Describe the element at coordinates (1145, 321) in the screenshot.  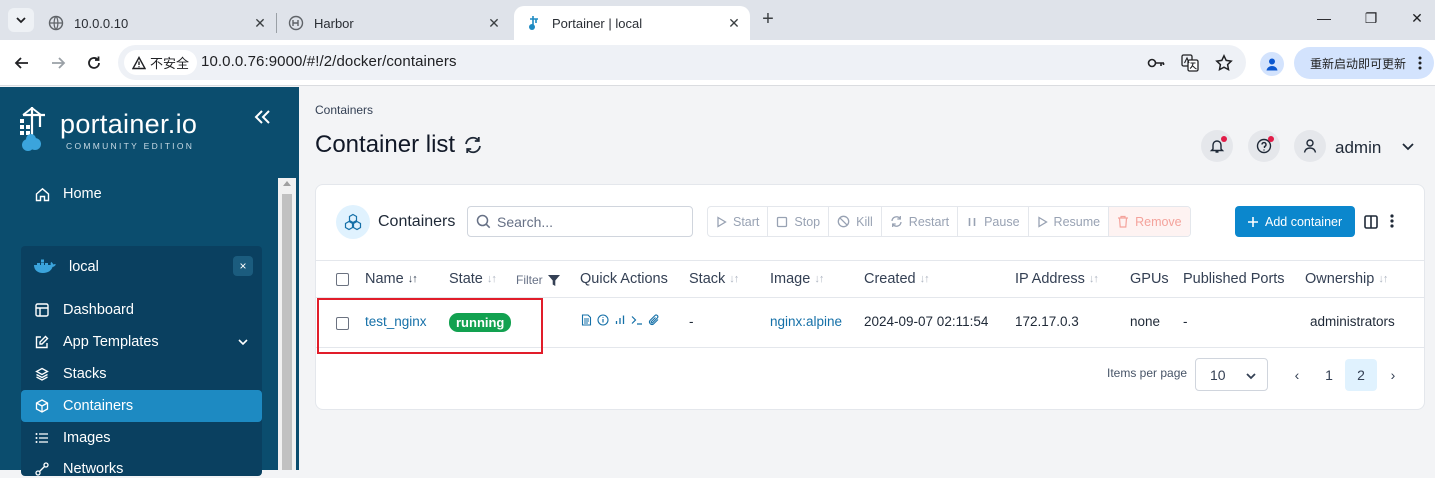
I see `gpus-value: none` at that location.